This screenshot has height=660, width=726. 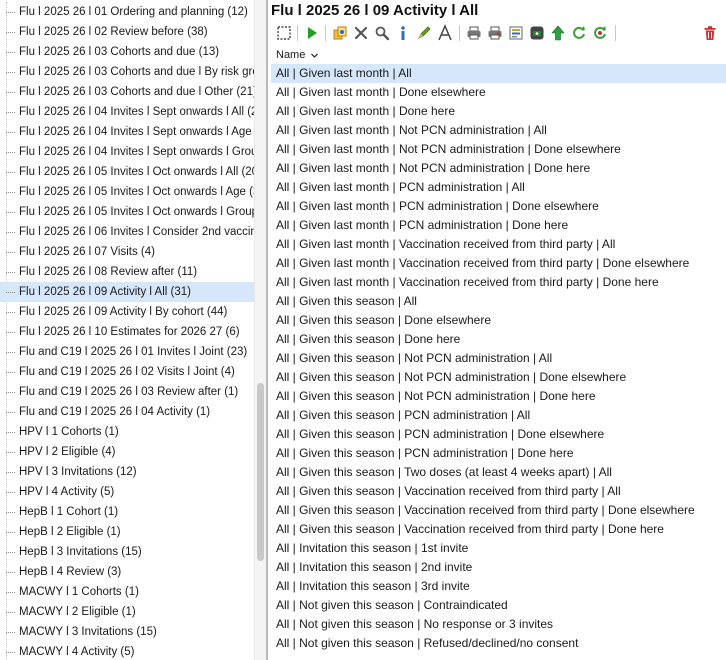 I want to click on tree-scrollbar, so click(x=260, y=330).